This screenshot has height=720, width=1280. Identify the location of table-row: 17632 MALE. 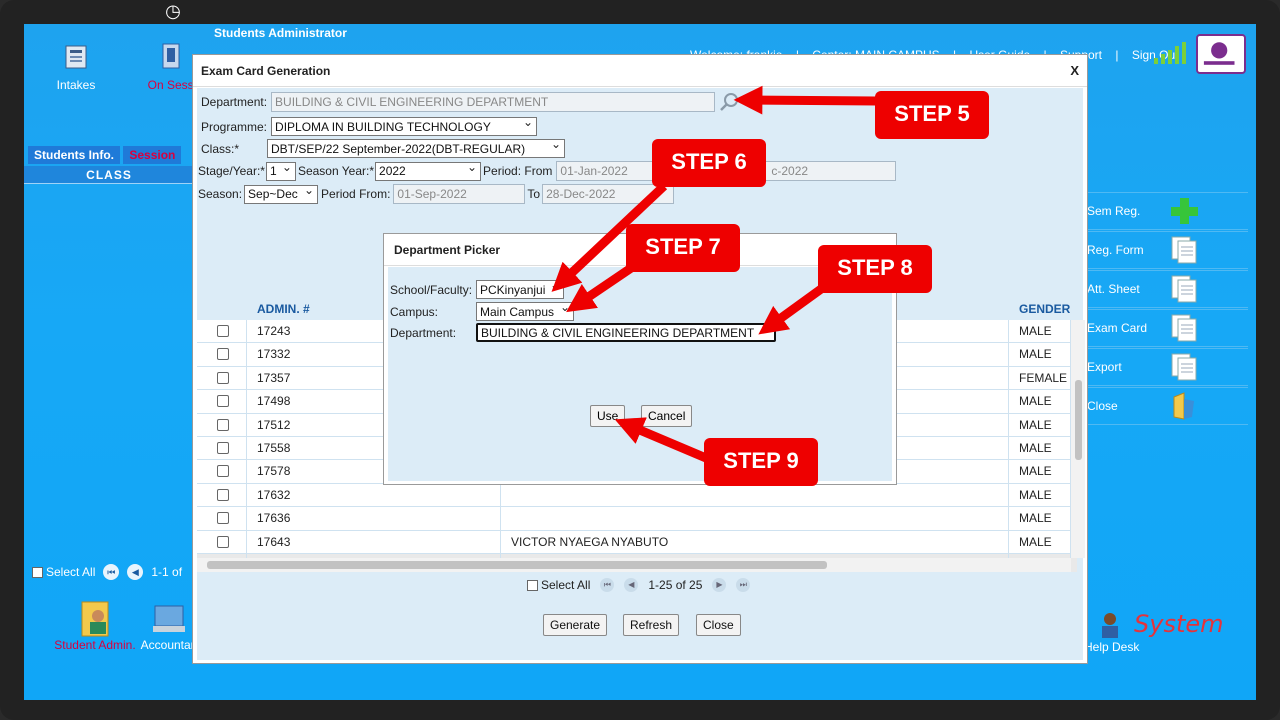
(637, 495).